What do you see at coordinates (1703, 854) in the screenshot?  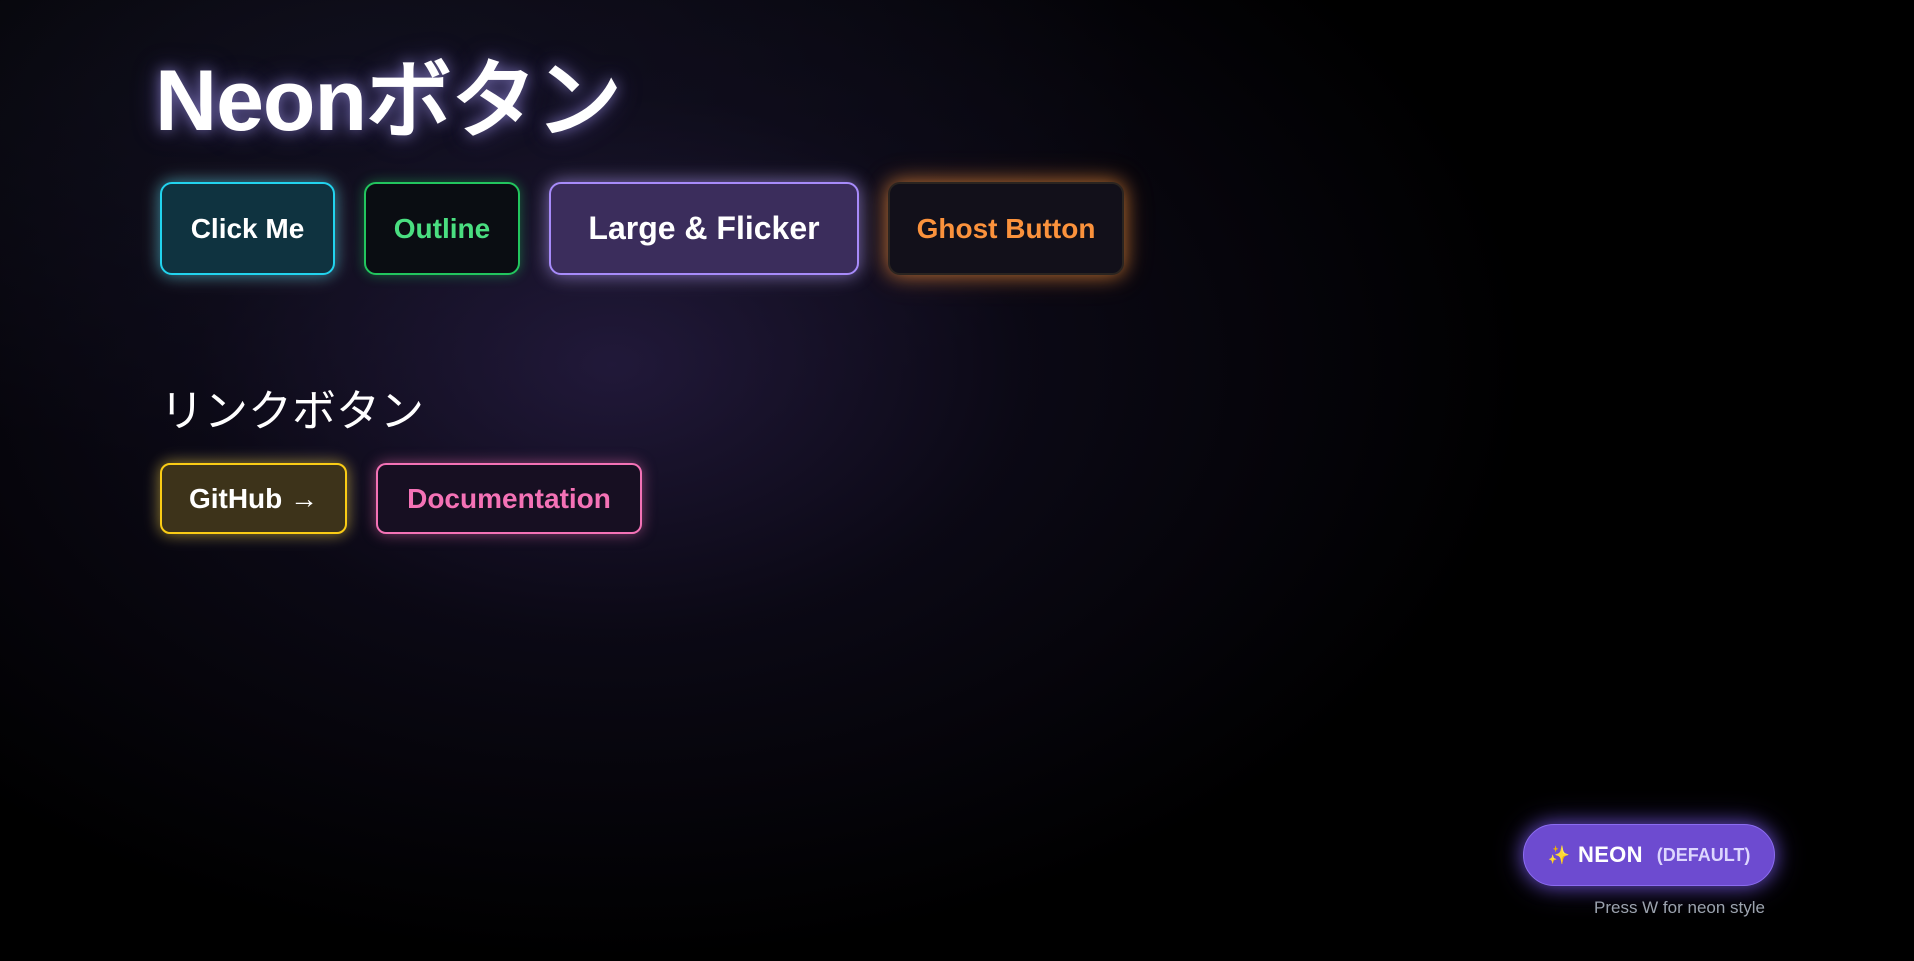 I see `style-default-note: (DEFAULT)` at bounding box center [1703, 854].